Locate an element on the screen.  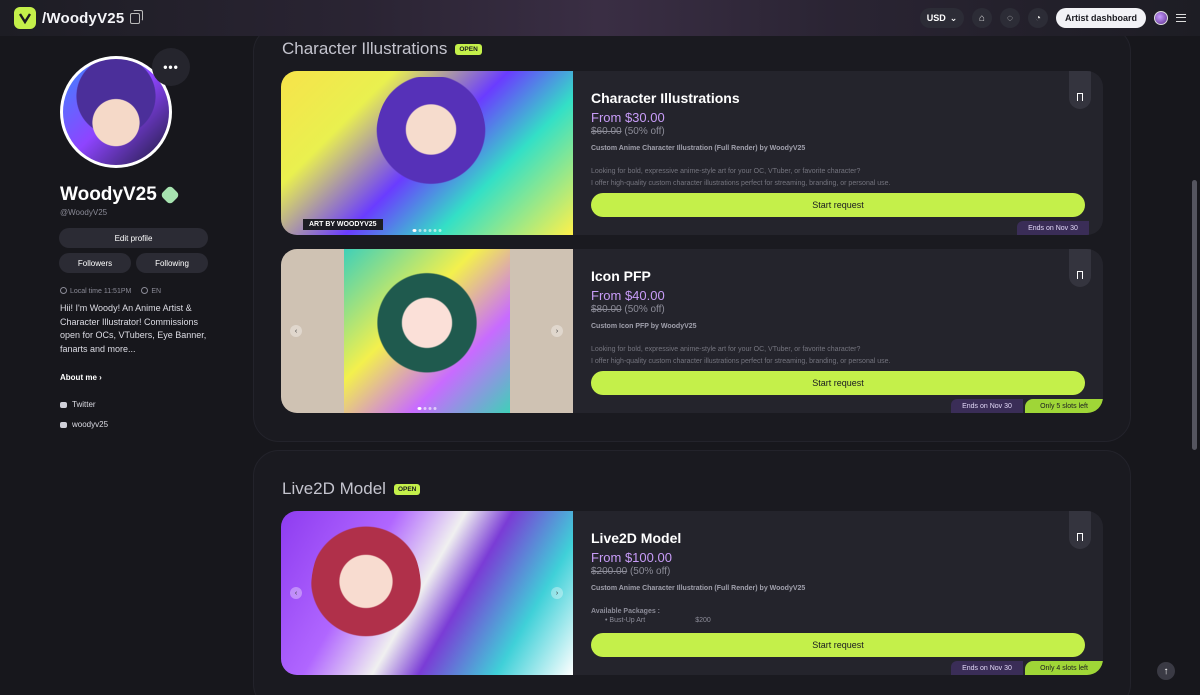
listing-price: From $40.00 is located at coordinates (628, 295).